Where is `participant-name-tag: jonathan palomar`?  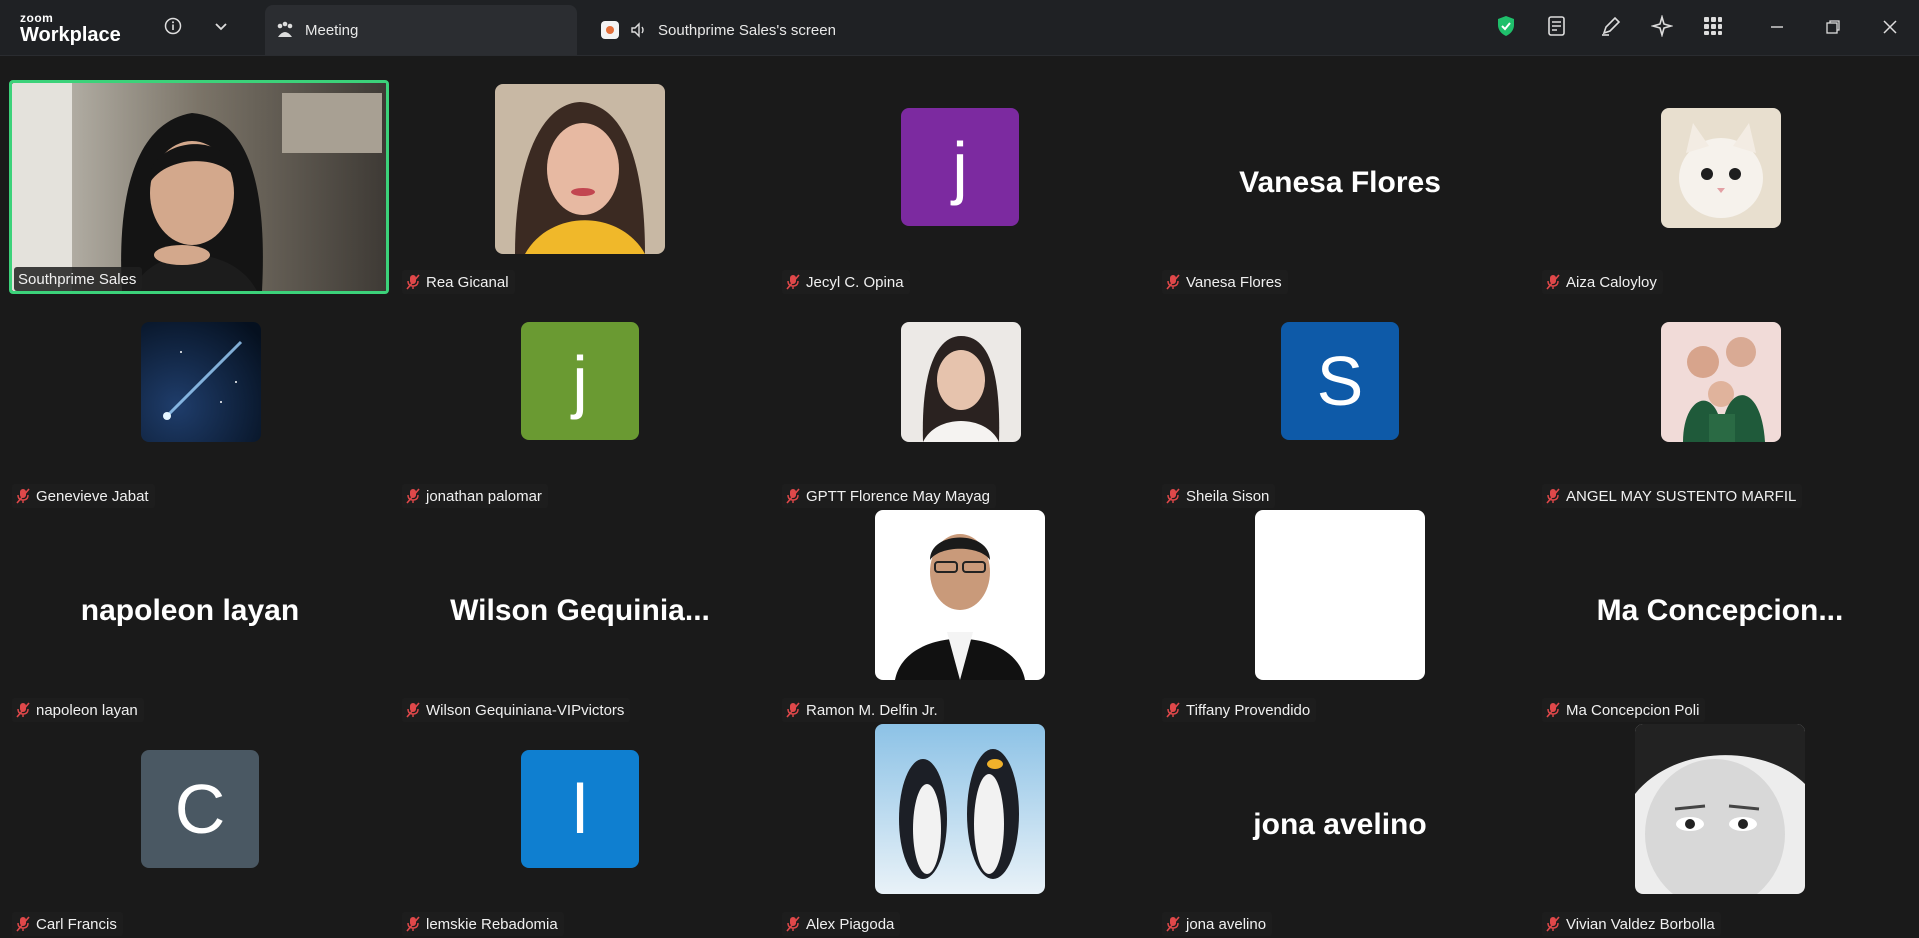 participant-name-tag: jonathan palomar is located at coordinates (475, 496).